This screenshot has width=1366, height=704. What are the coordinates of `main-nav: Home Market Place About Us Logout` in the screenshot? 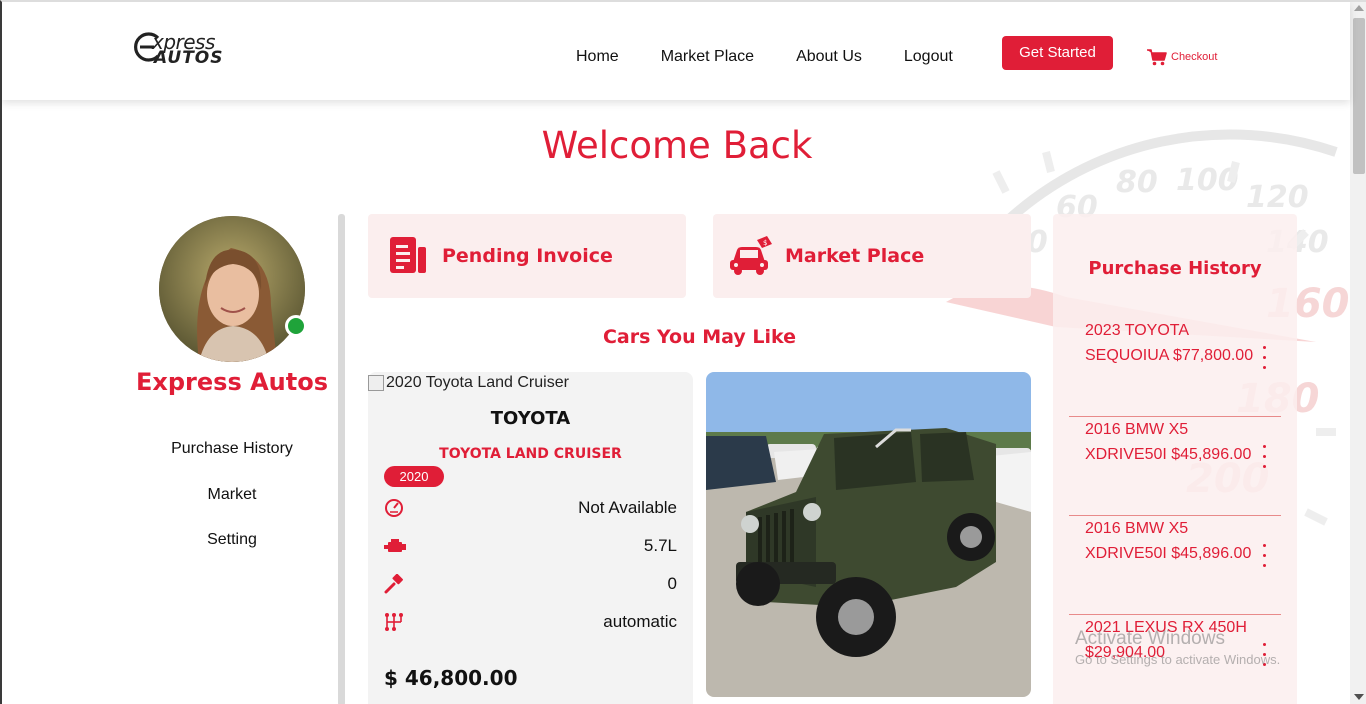 It's located at (785, 57).